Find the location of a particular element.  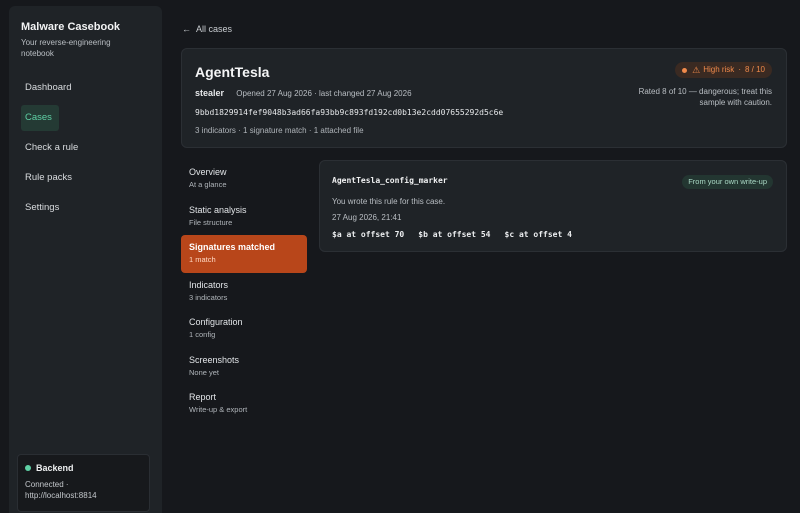

tab-configuration: Configuration 1 config is located at coordinates (244, 329).